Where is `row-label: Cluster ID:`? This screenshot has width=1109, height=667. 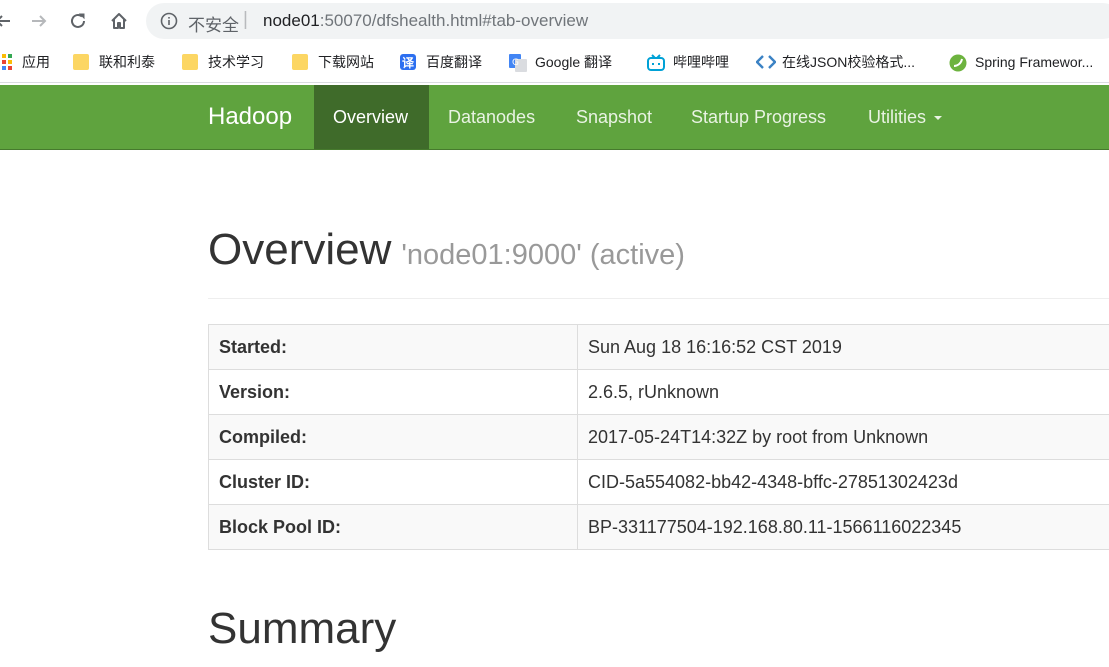 row-label: Cluster ID: is located at coordinates (393, 482).